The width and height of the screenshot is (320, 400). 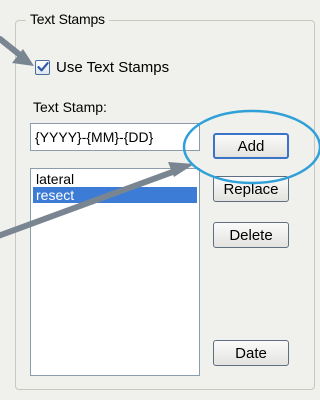 I want to click on list-item-selected: resect, so click(x=115, y=195).